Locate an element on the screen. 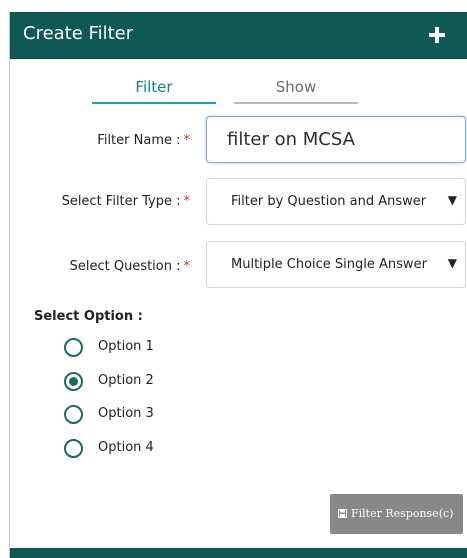  tab-filter: Filter is located at coordinates (154, 89).